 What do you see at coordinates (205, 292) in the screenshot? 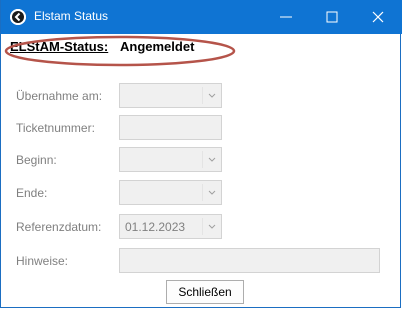
I see `close-button: Schließen` at bounding box center [205, 292].